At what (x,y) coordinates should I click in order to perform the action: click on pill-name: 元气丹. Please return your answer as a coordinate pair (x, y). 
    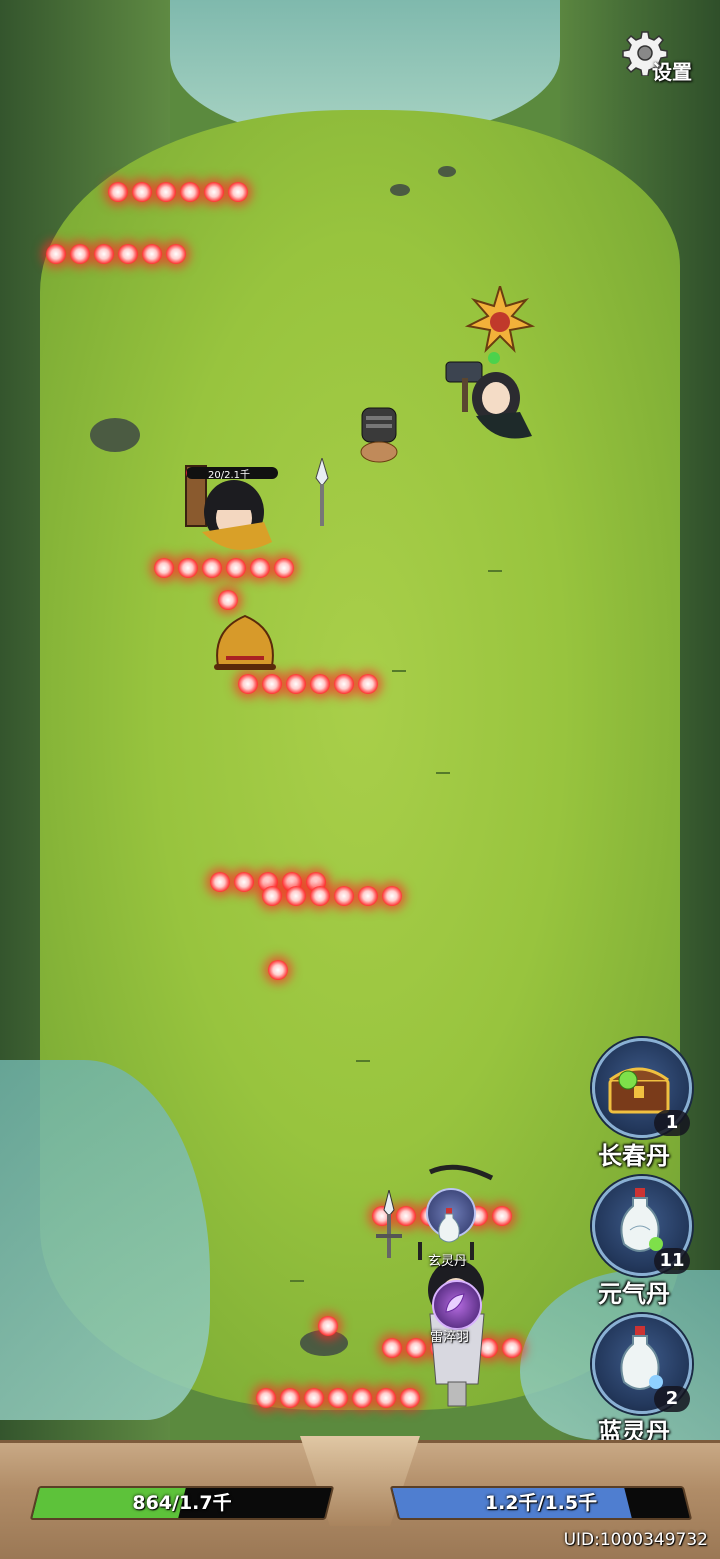
    Looking at the image, I should click on (634, 1294).